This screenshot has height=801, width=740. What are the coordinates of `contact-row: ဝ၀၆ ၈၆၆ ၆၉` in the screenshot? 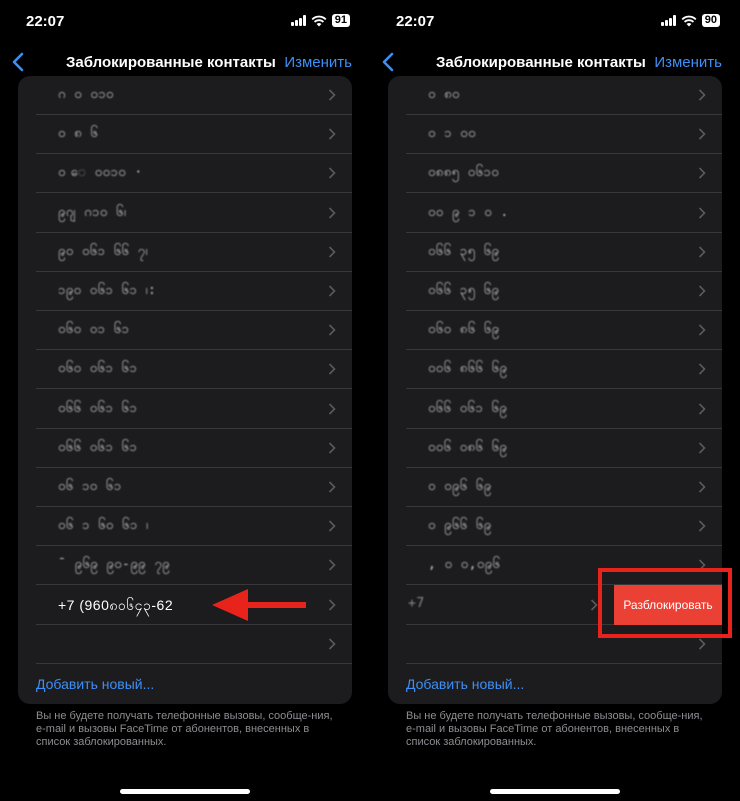 It's located at (555, 370).